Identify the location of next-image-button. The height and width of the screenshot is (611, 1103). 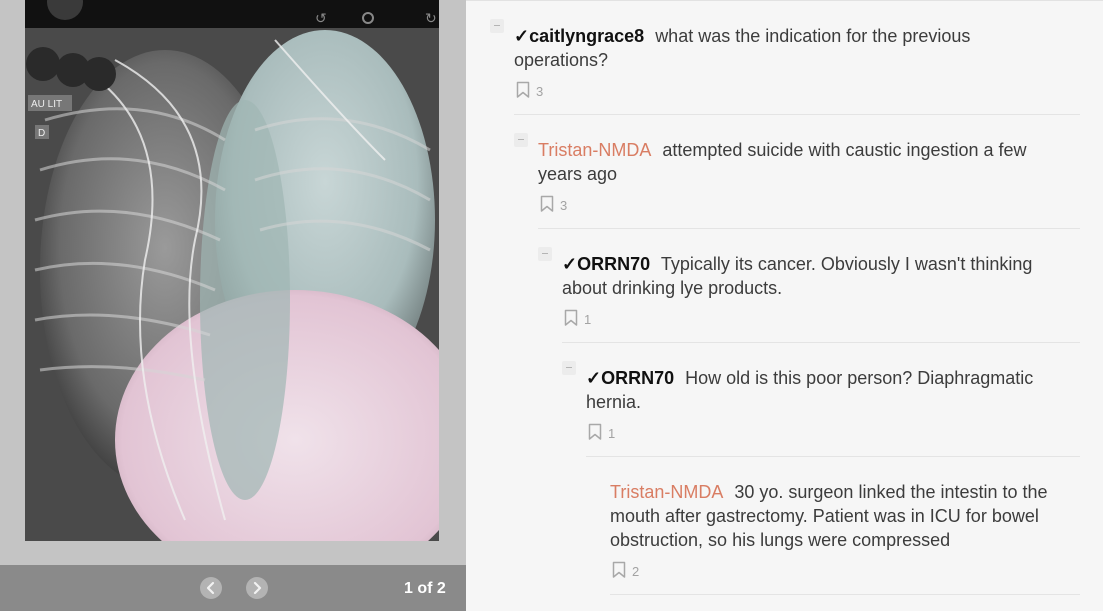
(257, 588).